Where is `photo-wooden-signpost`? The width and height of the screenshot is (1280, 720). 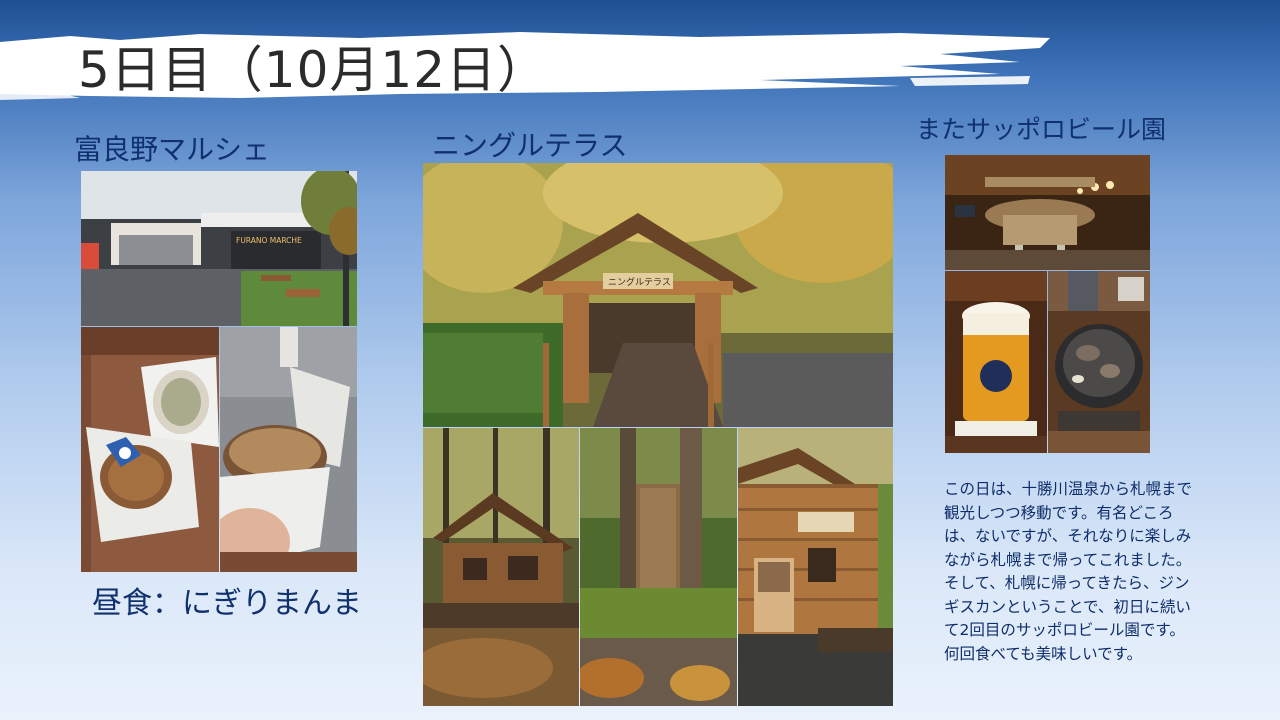
photo-wooden-signpost is located at coordinates (658, 567).